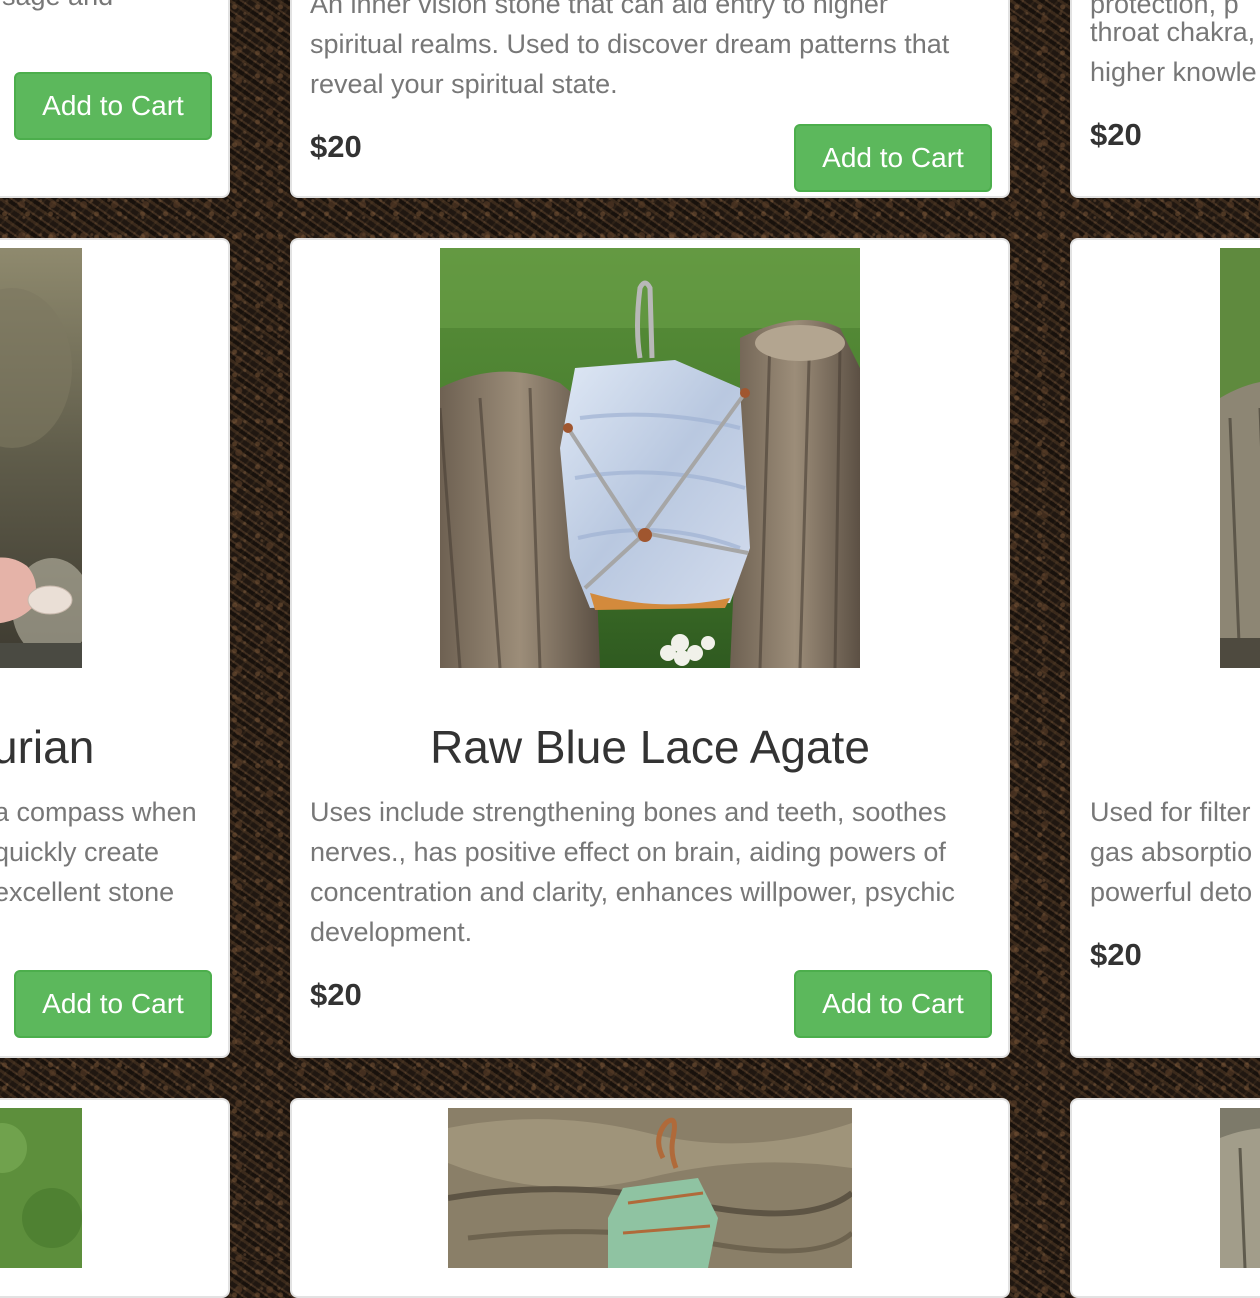 This screenshot has width=1260, height=1298. I want to click on product-card-bottom-left, so click(115, 1198).